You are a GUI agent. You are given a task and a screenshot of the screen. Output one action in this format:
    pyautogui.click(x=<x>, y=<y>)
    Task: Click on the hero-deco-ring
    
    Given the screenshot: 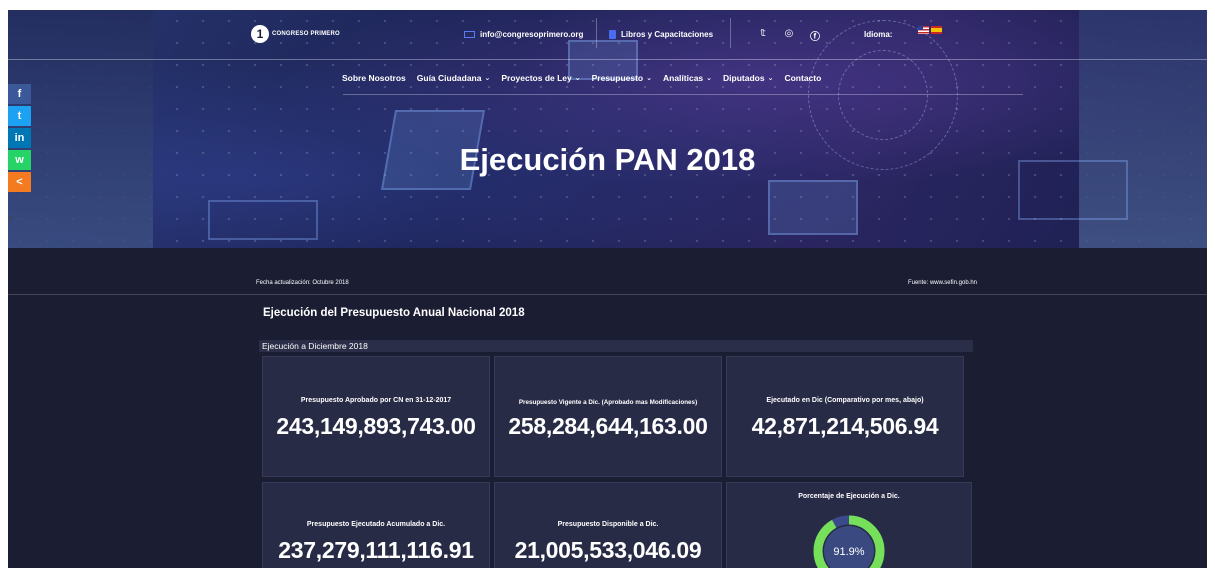 What is the action you would take?
    pyautogui.click(x=883, y=95)
    